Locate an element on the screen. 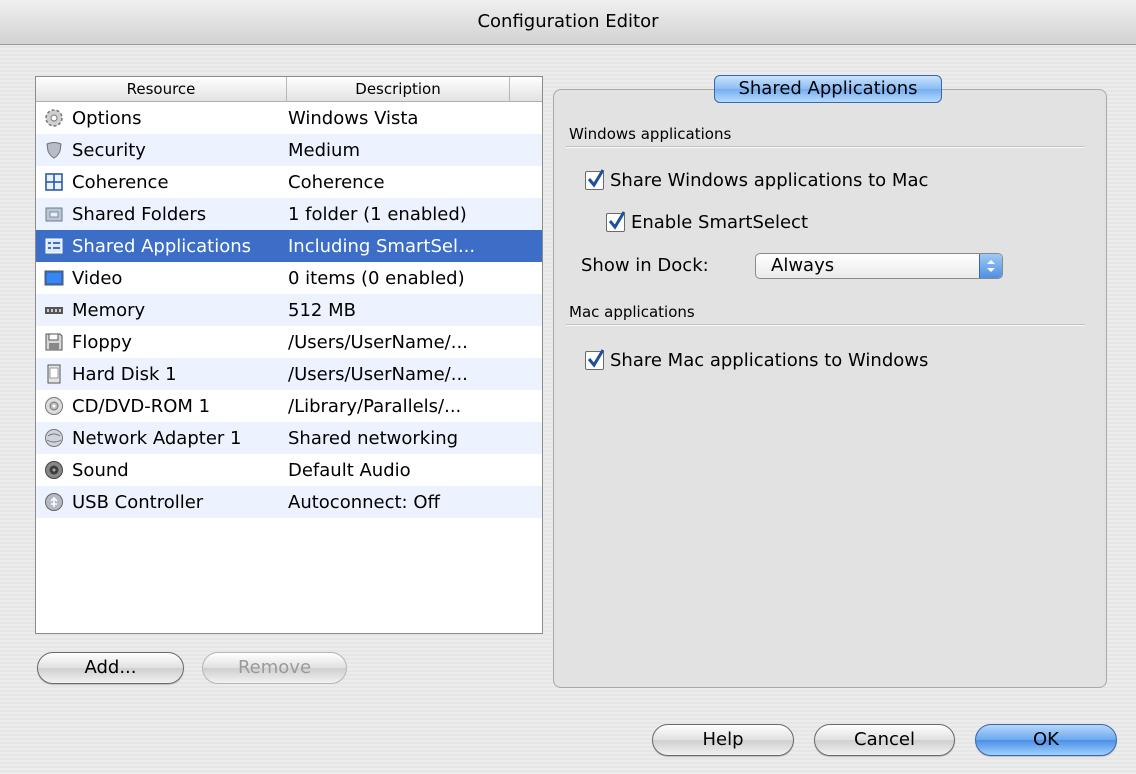 The image size is (1136, 774). shield-icon is located at coordinates (54, 150).